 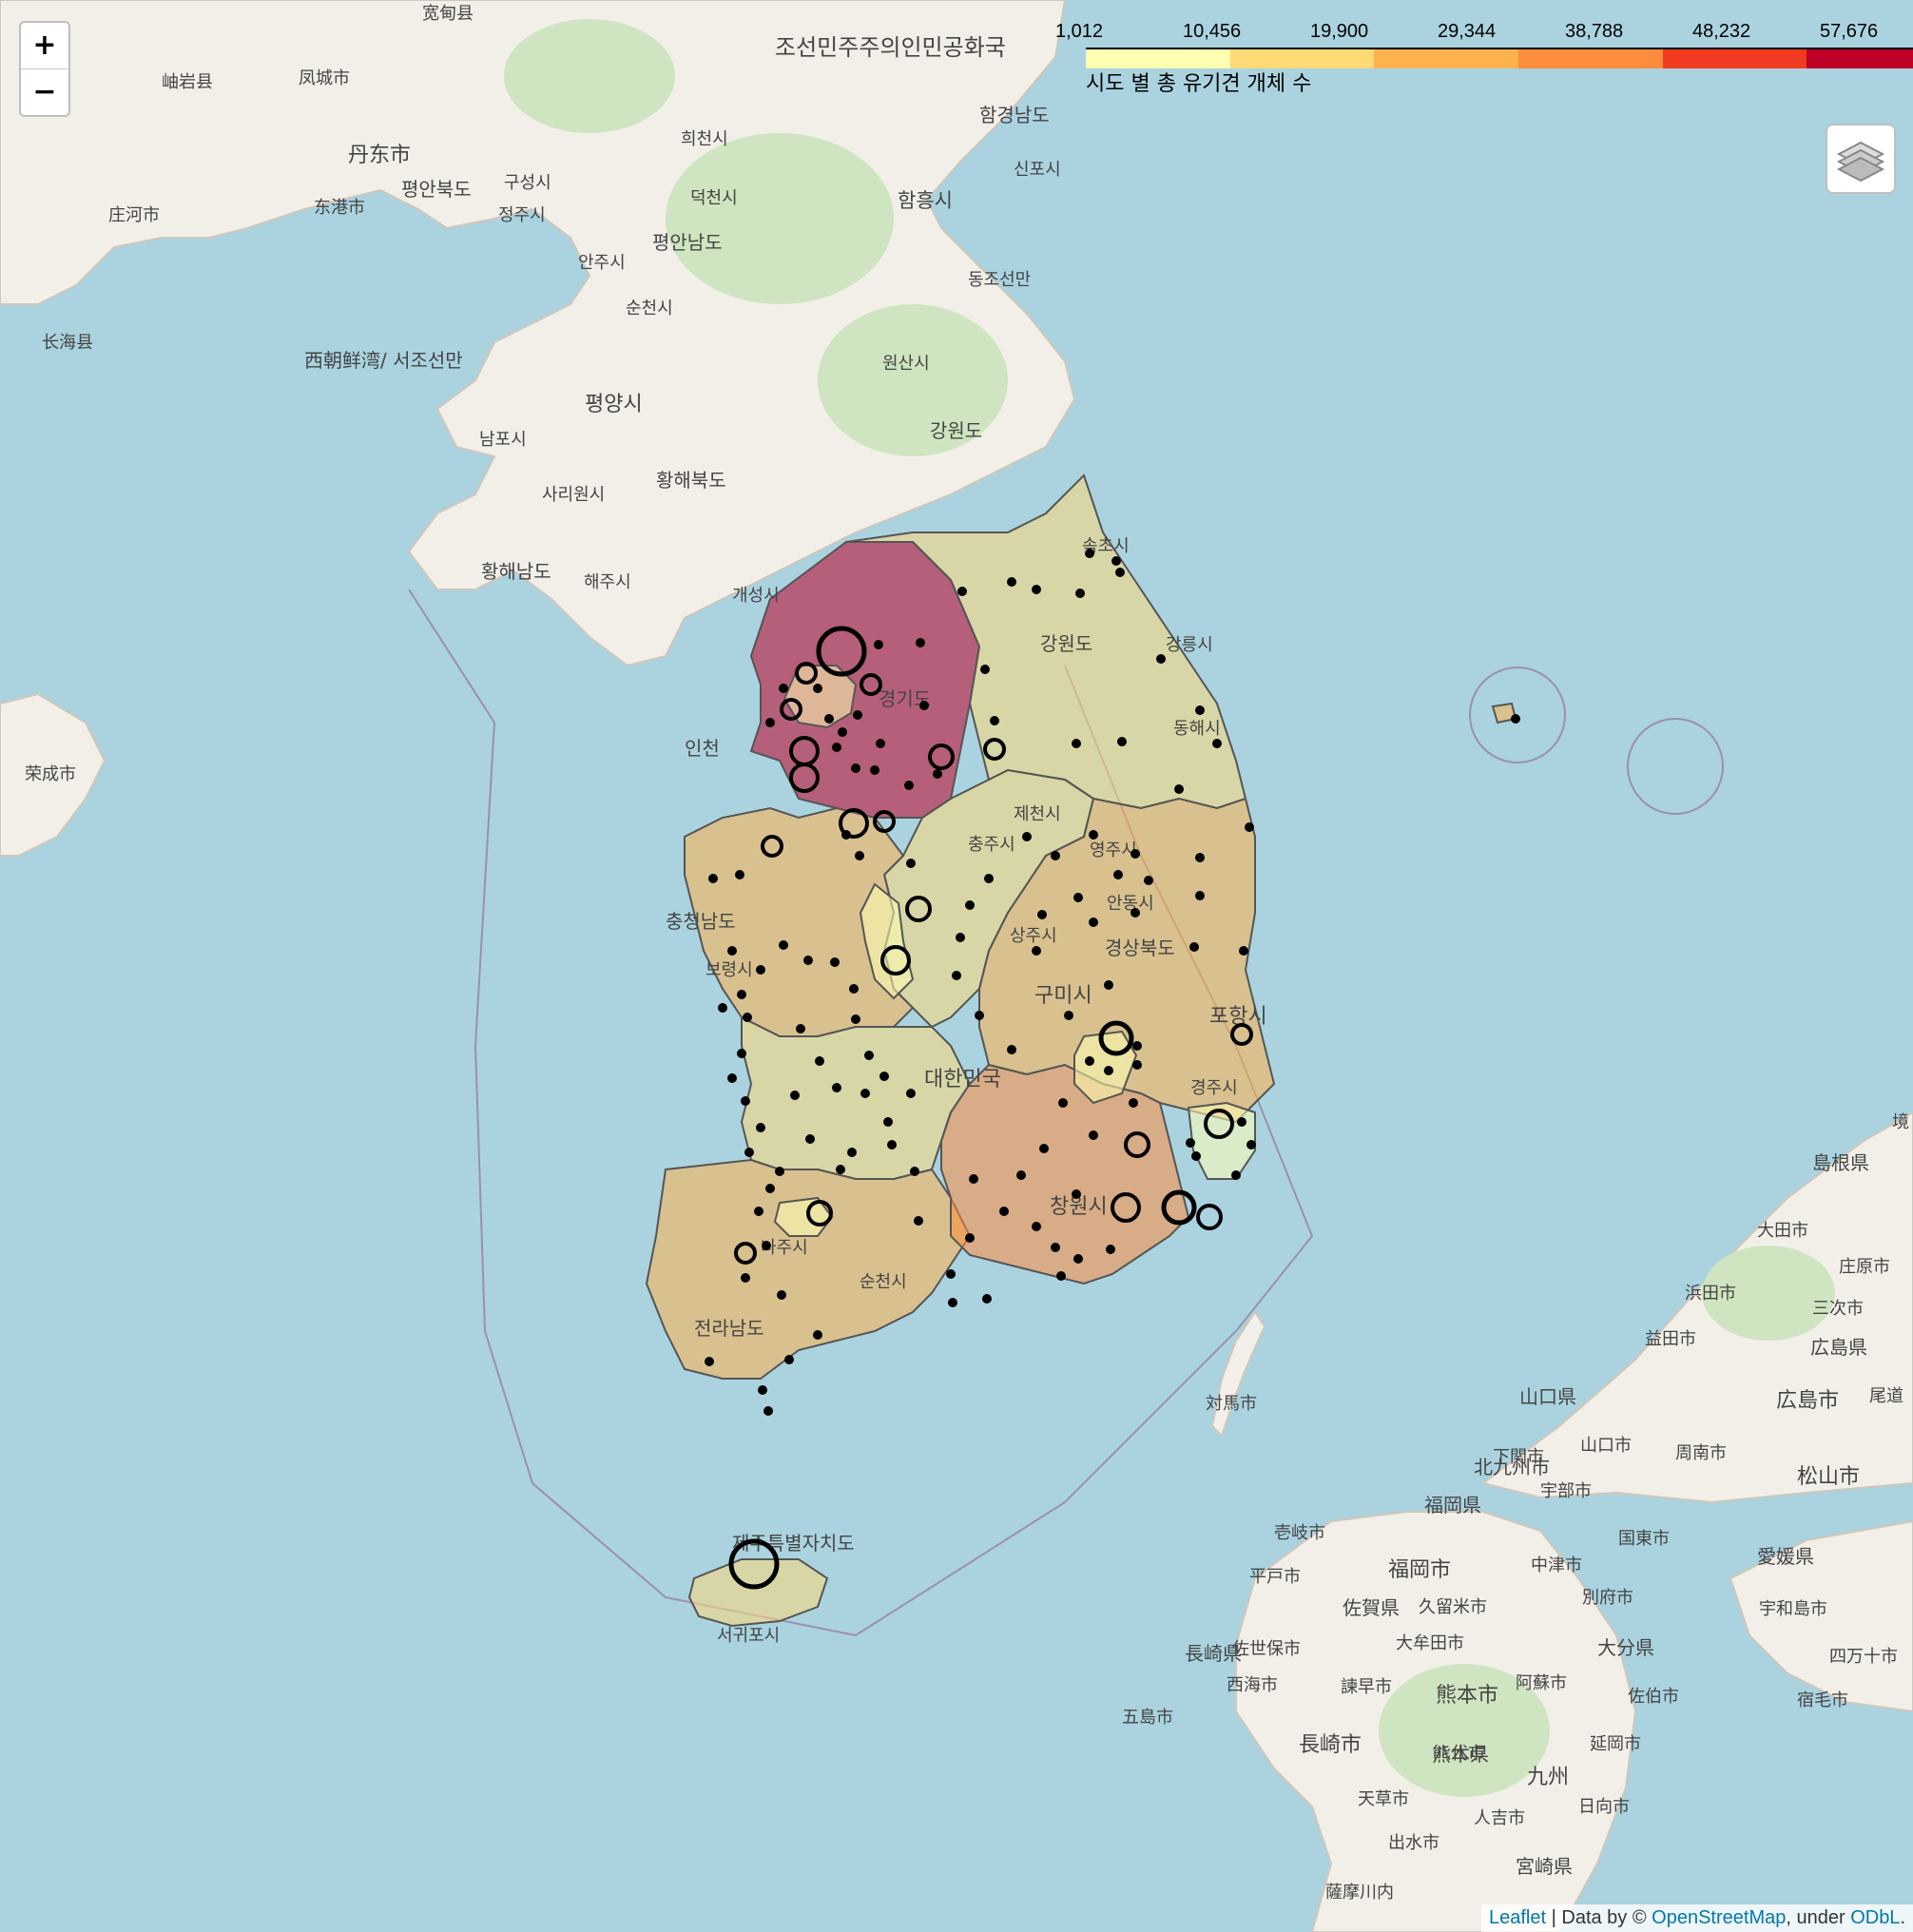 I want to click on zoom-in-button: +, so click(x=45, y=45).